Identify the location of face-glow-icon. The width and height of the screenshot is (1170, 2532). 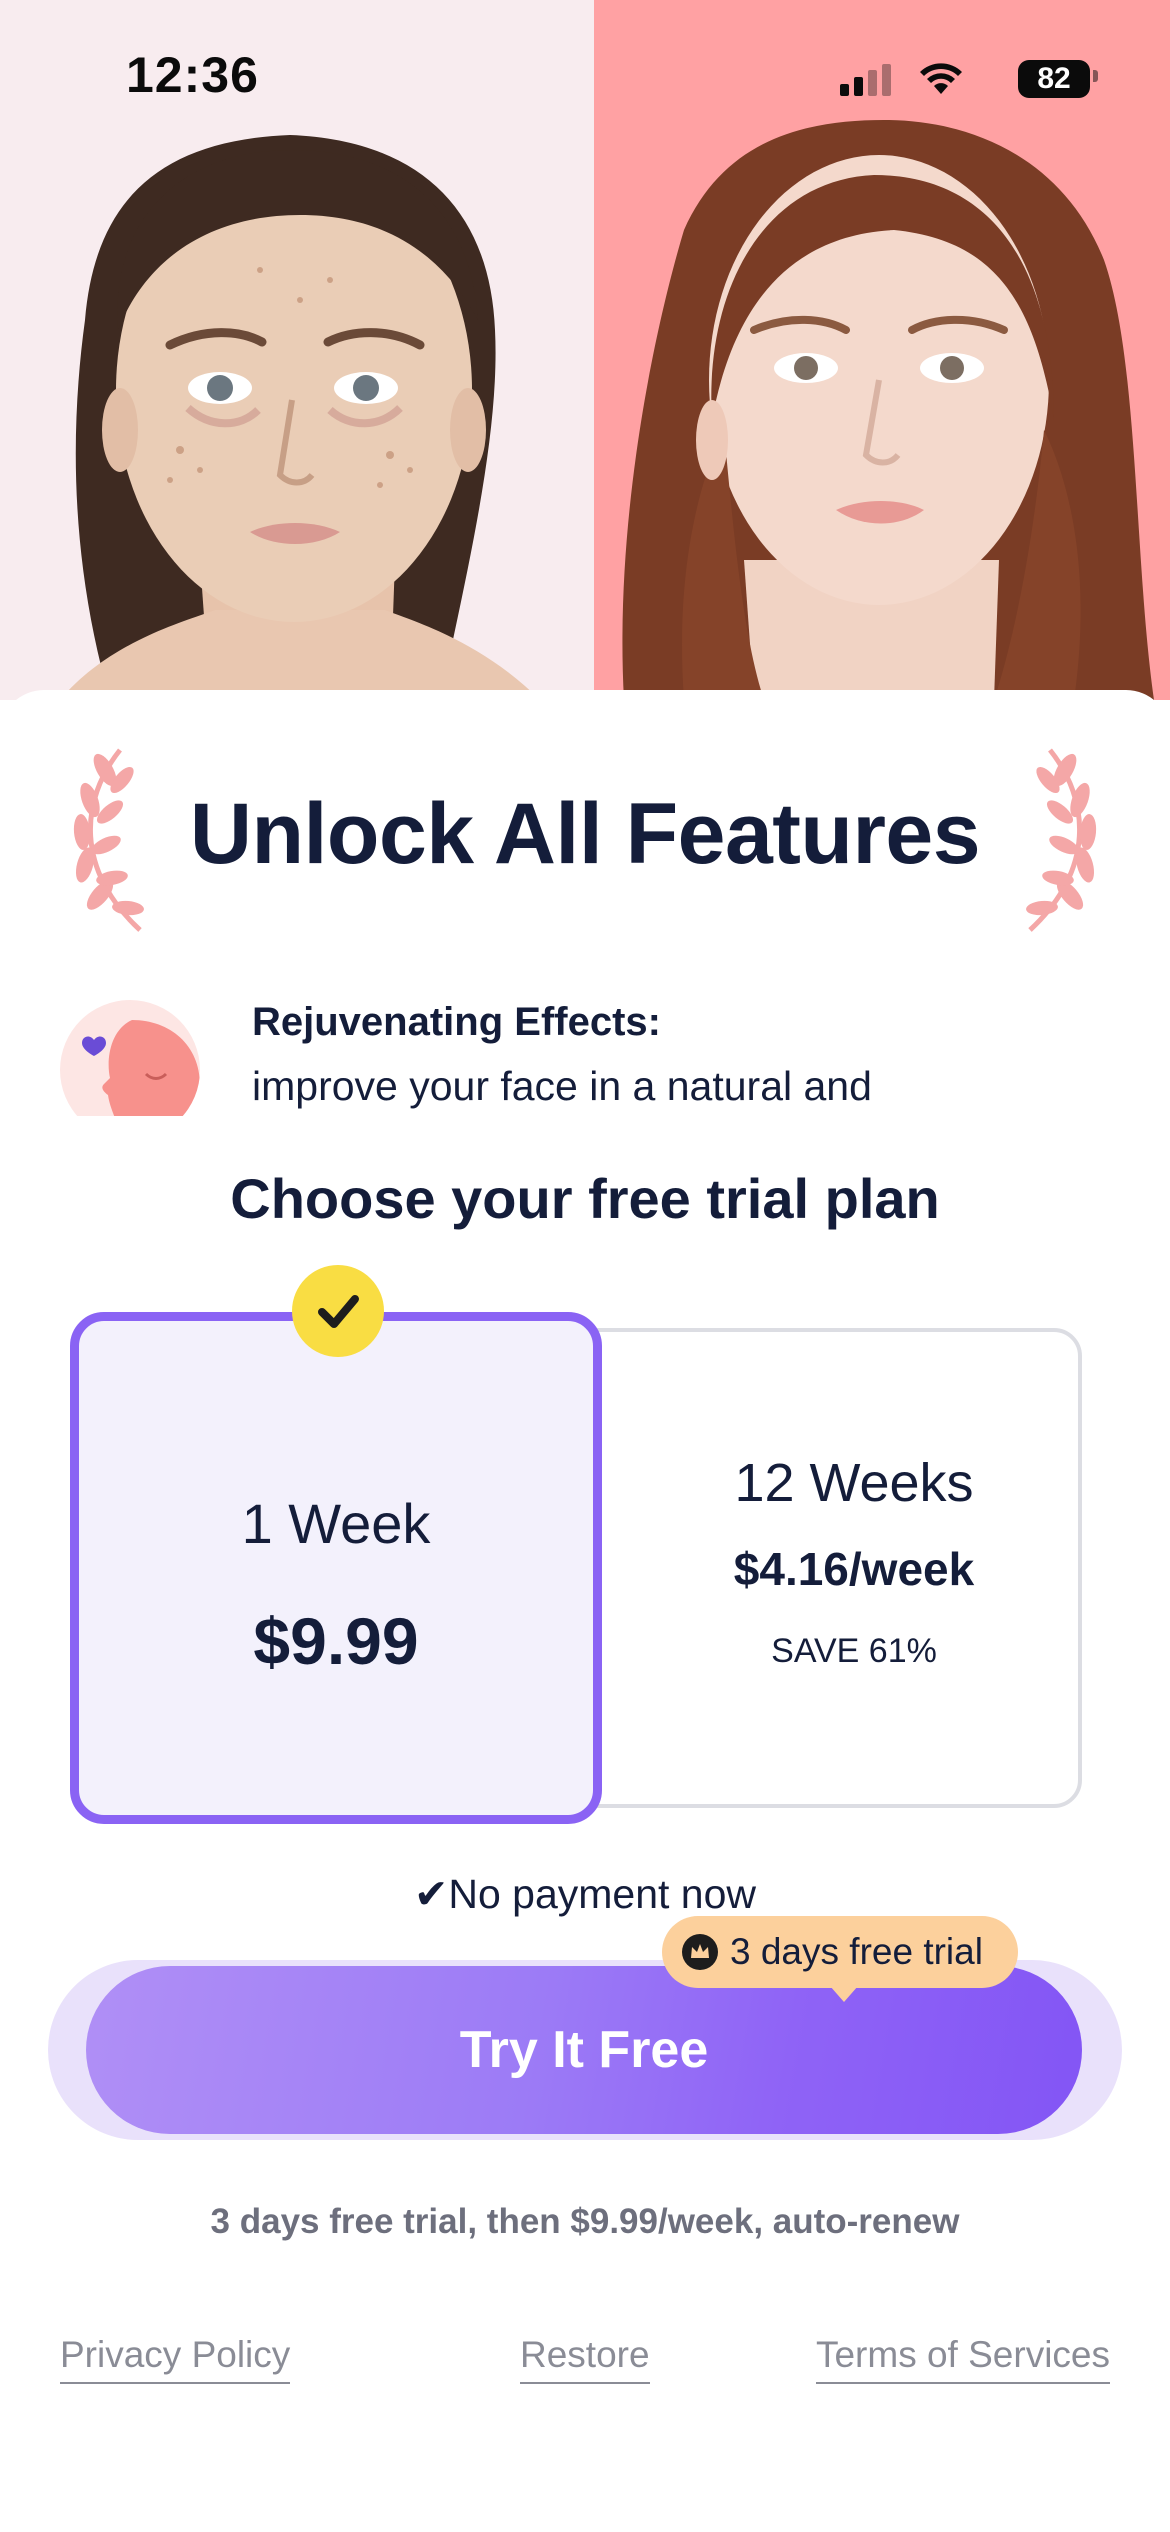
(130, 1058).